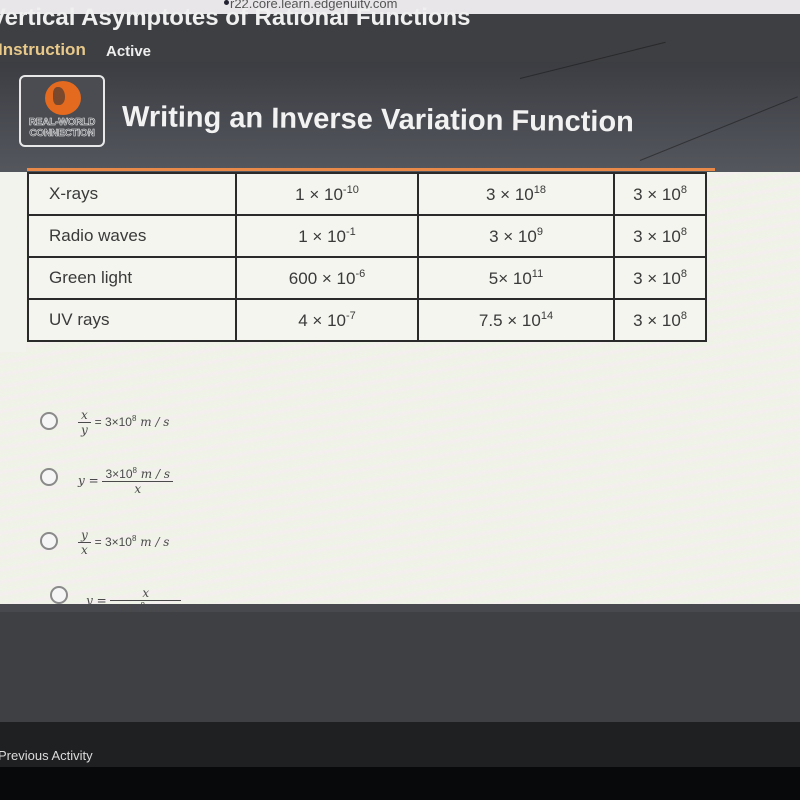 This screenshot has width=800, height=800. I want to click on table-row: X-rays 1 × 10-10 3 × 1018 3 × 108, so click(367, 194).